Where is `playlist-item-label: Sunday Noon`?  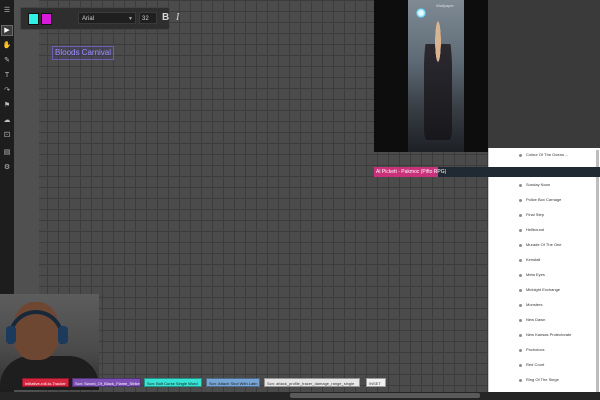 playlist-item-label: Sunday Noon is located at coordinates (538, 184).